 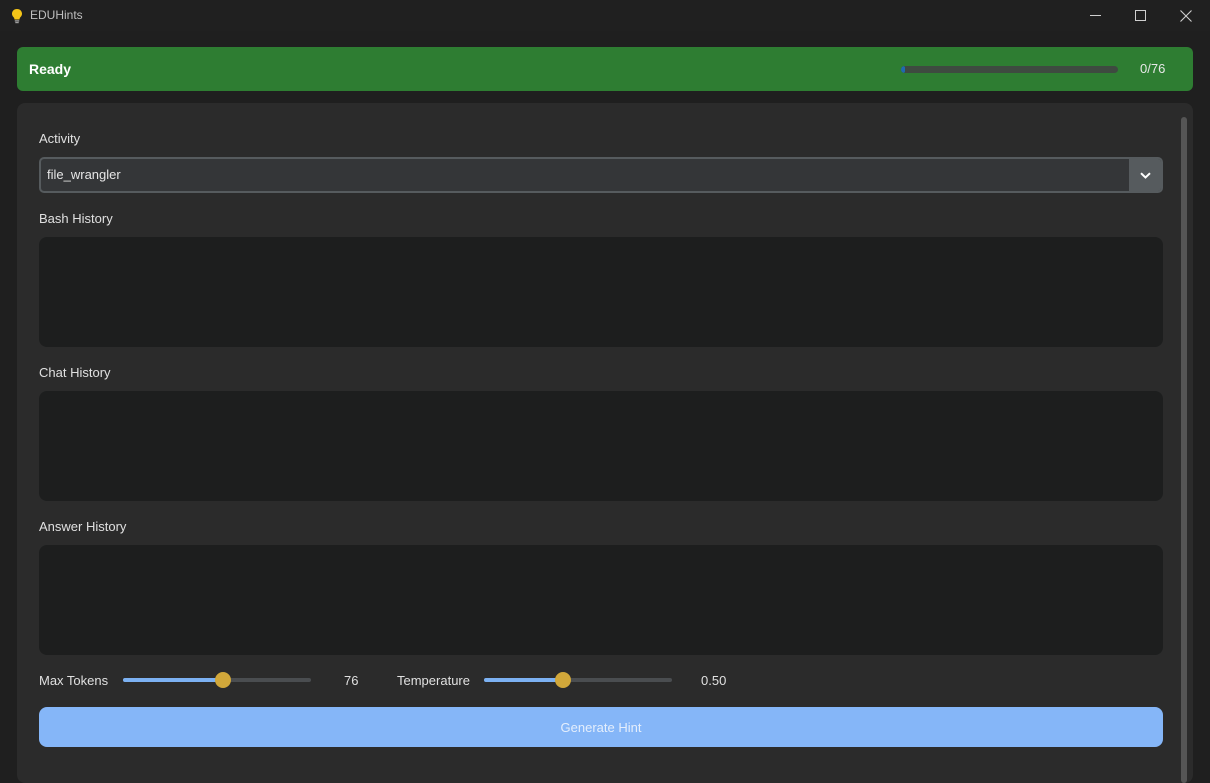 What do you see at coordinates (605, 15) in the screenshot?
I see `title-bar: EDUHints` at bounding box center [605, 15].